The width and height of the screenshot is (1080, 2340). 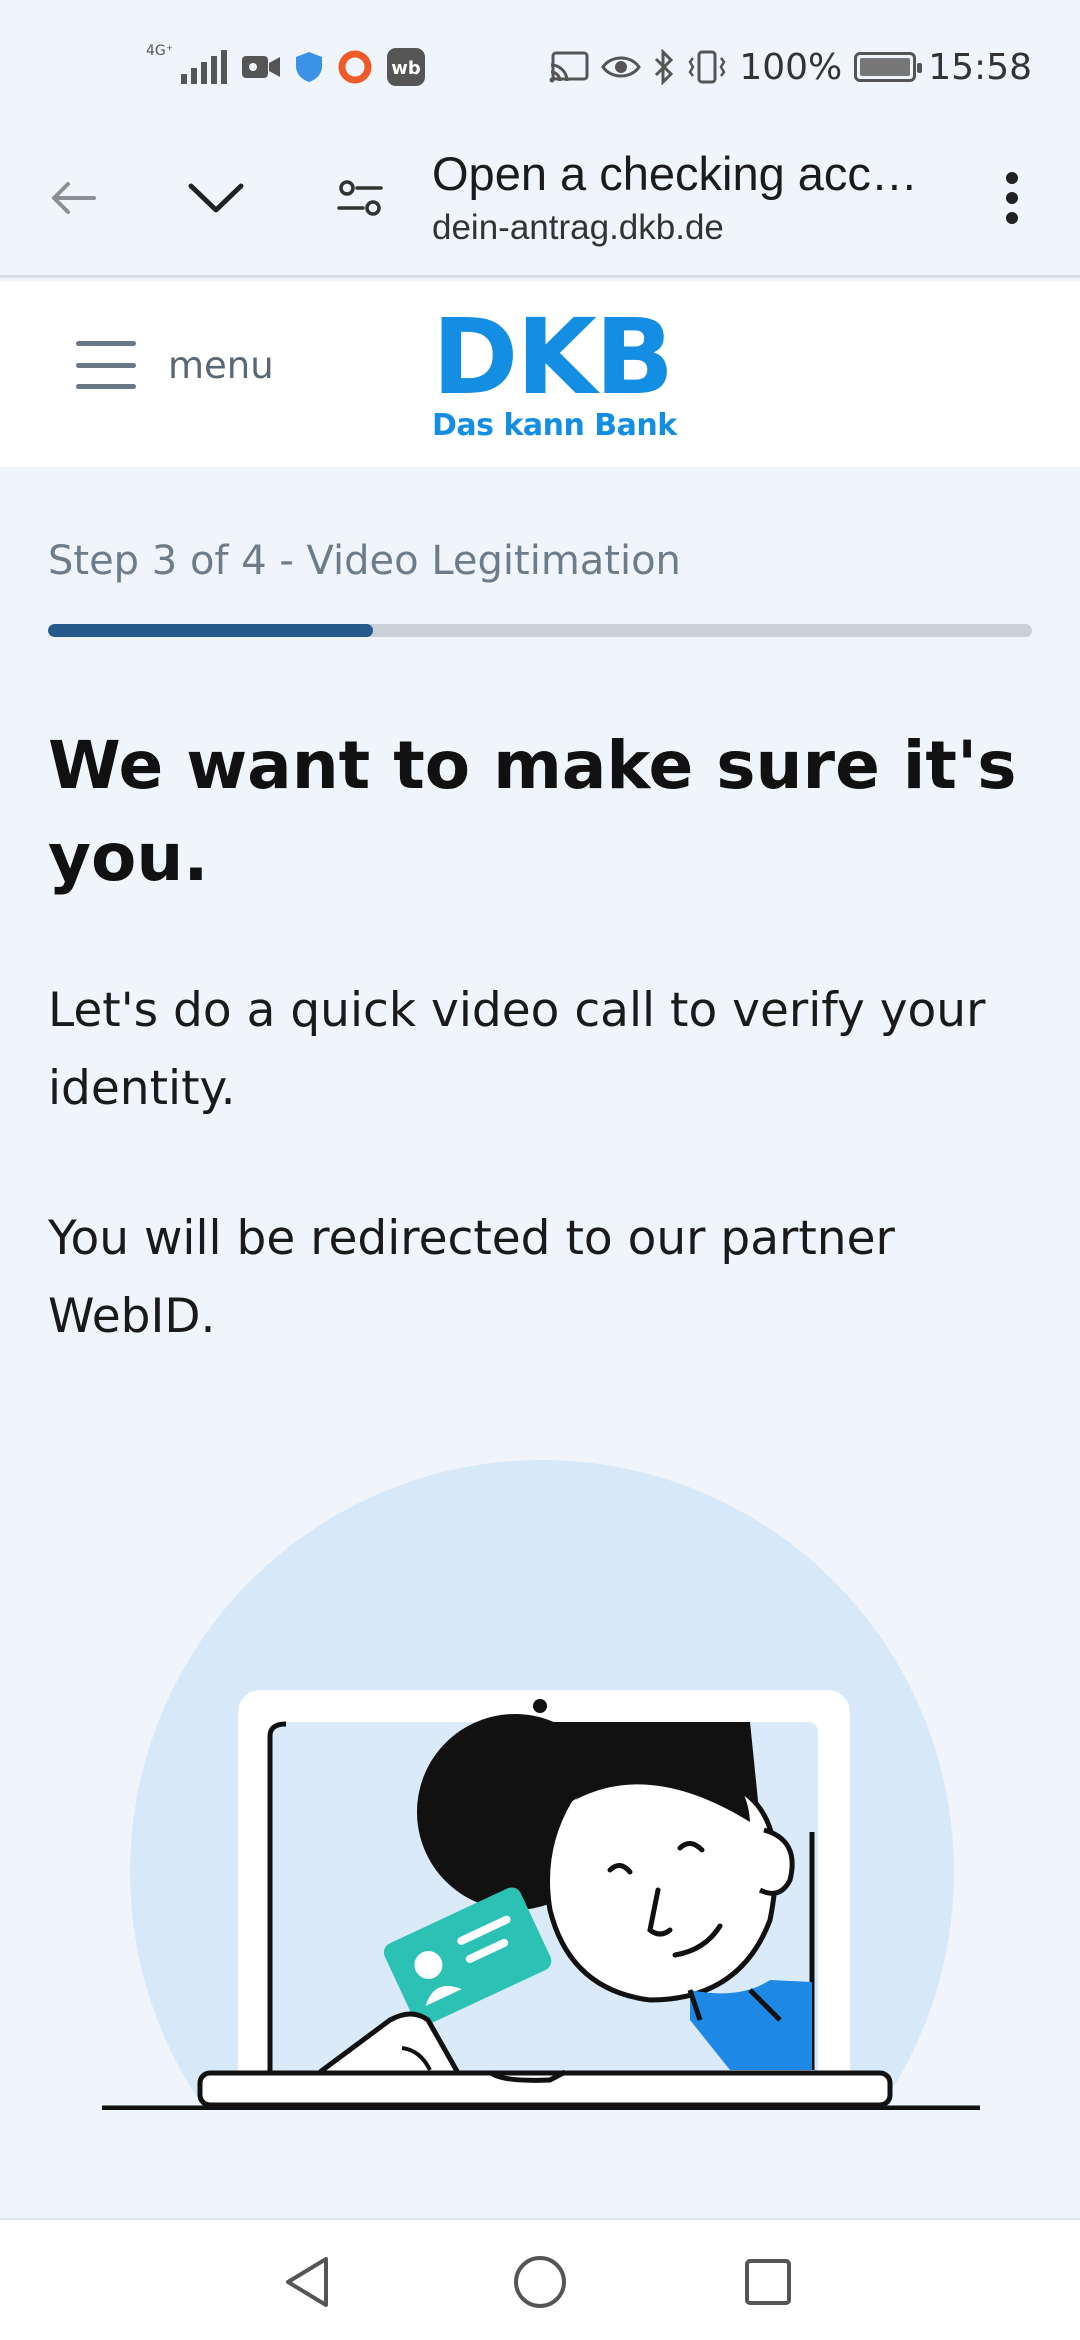 I want to click on page-headline: We want to make sure it's you., so click(x=532, y=811).